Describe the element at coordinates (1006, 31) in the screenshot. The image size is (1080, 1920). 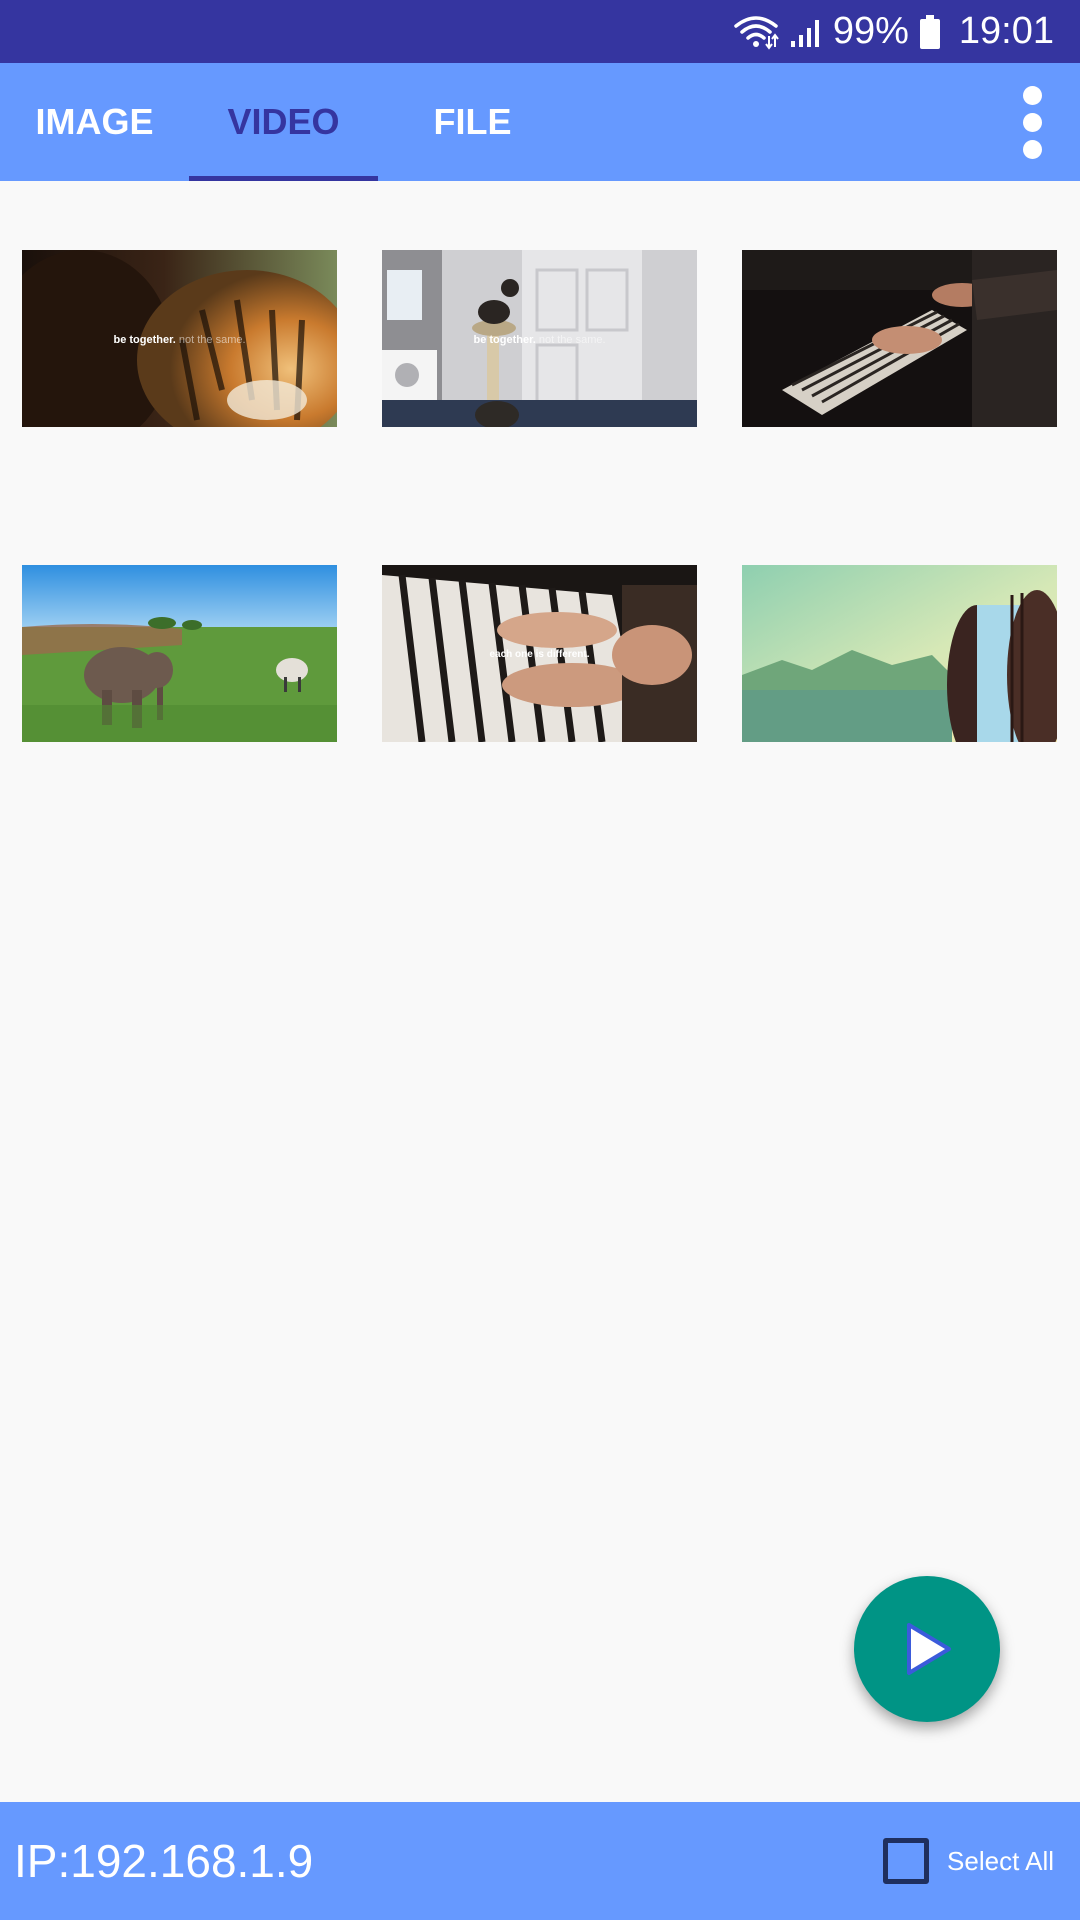
I see `clock: 19:01` at that location.